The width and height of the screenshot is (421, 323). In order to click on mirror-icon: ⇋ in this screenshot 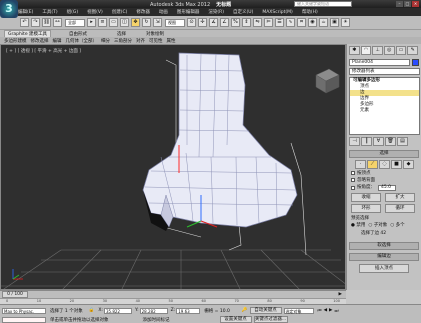, I will do `click(257, 22)`.